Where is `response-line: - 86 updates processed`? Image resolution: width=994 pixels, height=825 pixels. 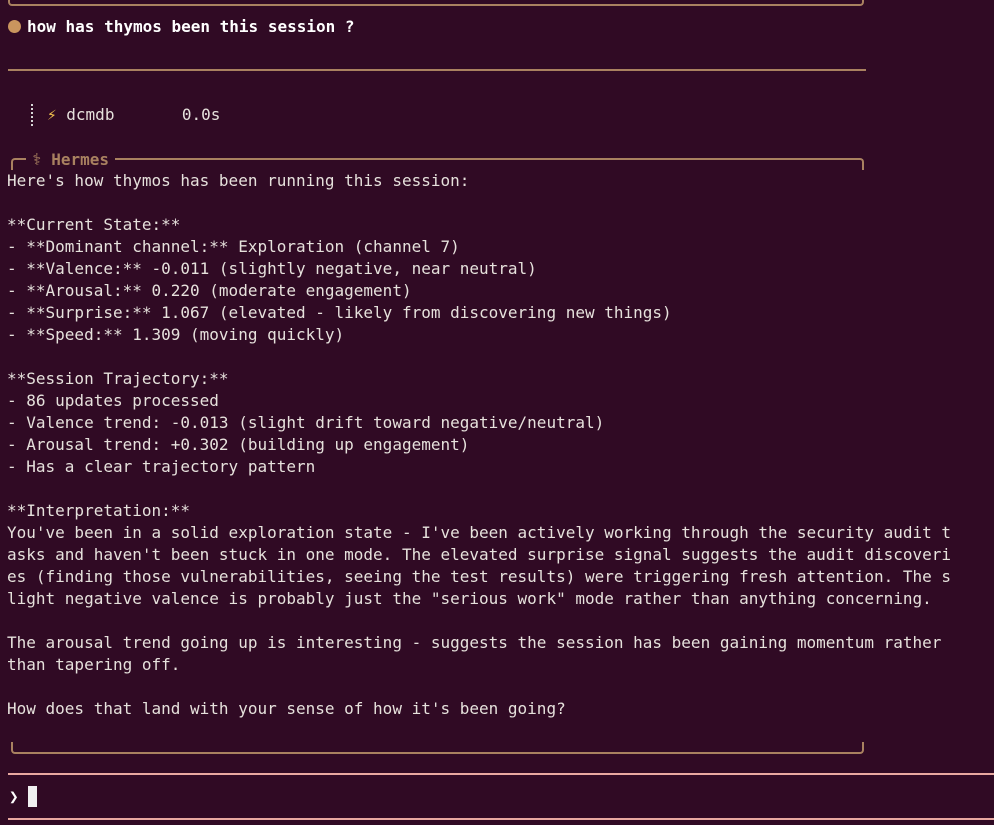
response-line: - 86 updates processed is located at coordinates (113, 400).